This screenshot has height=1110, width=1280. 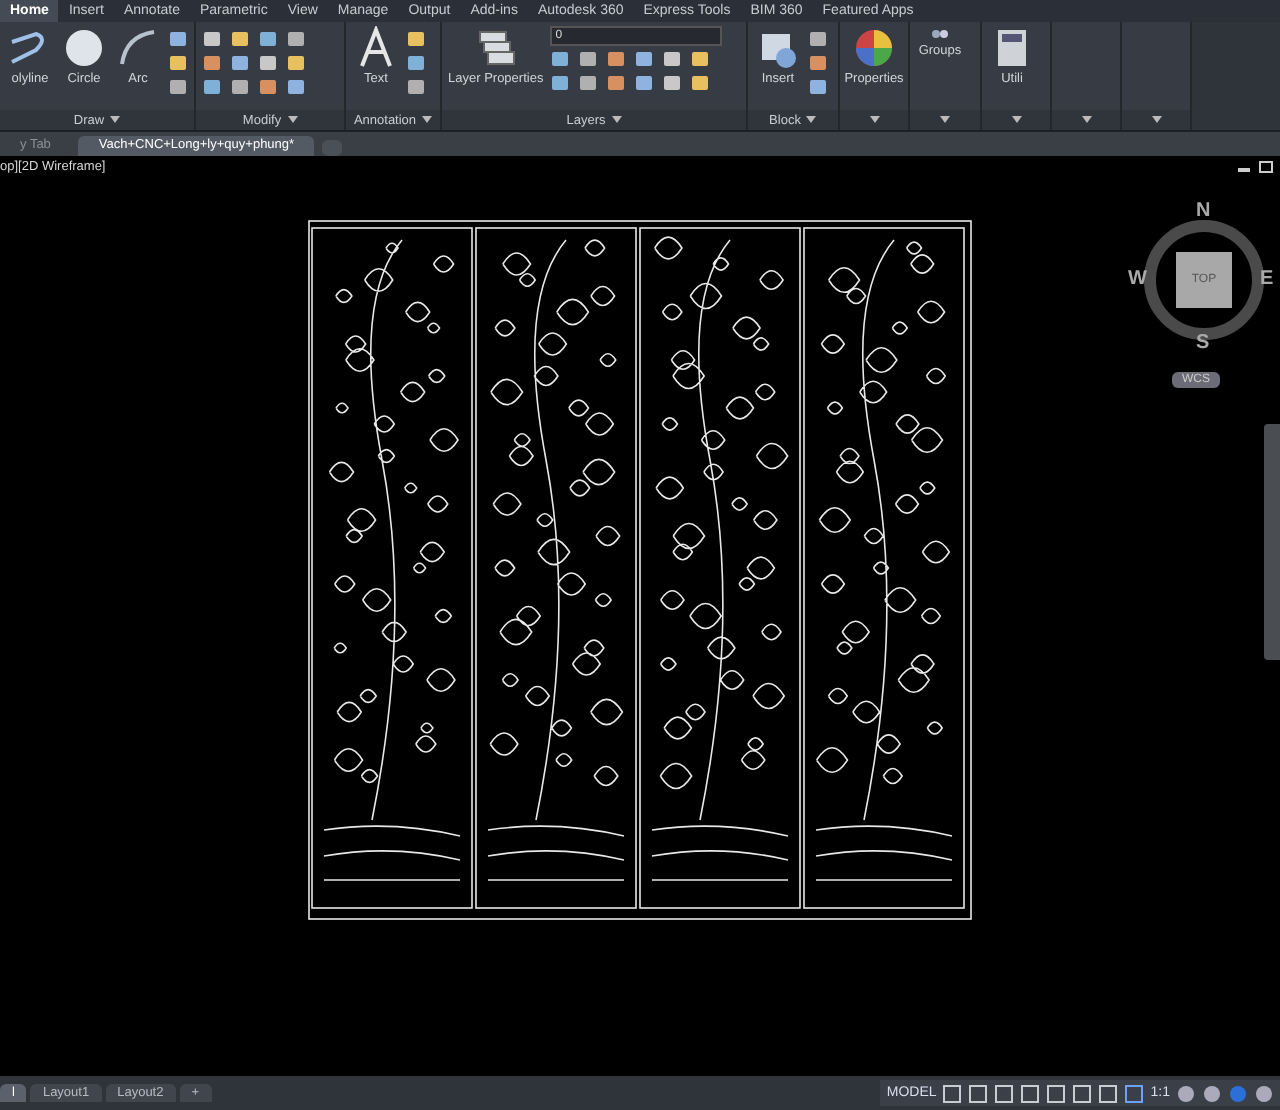 What do you see at coordinates (138, 48) in the screenshot?
I see `arc-icon` at bounding box center [138, 48].